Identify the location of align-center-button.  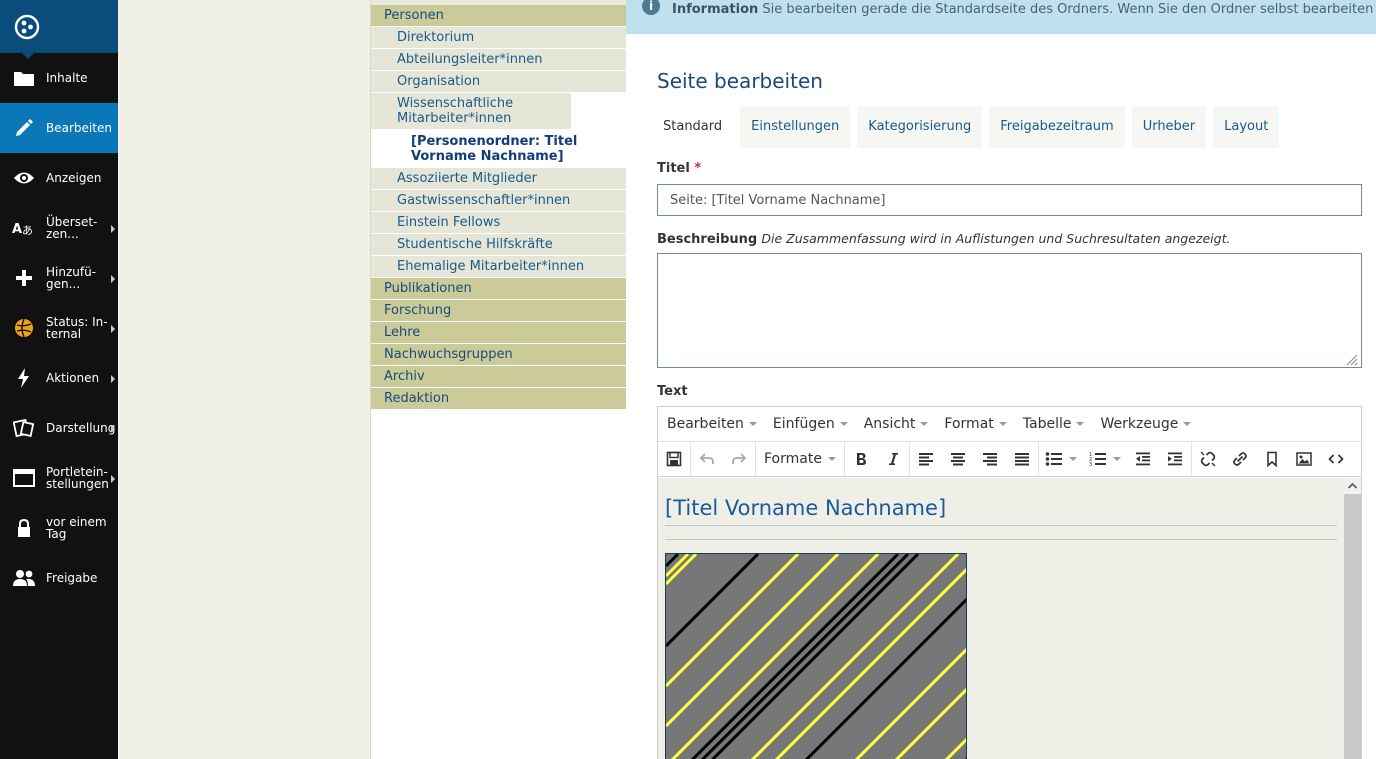
(958, 459).